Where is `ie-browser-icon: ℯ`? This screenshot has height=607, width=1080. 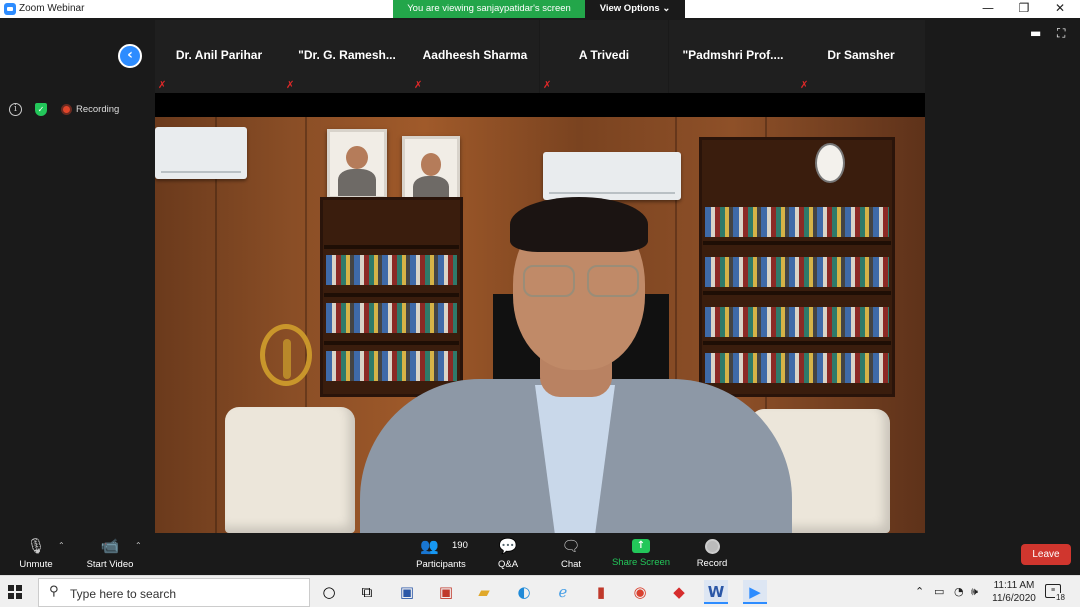 ie-browser-icon: ℯ is located at coordinates (563, 592).